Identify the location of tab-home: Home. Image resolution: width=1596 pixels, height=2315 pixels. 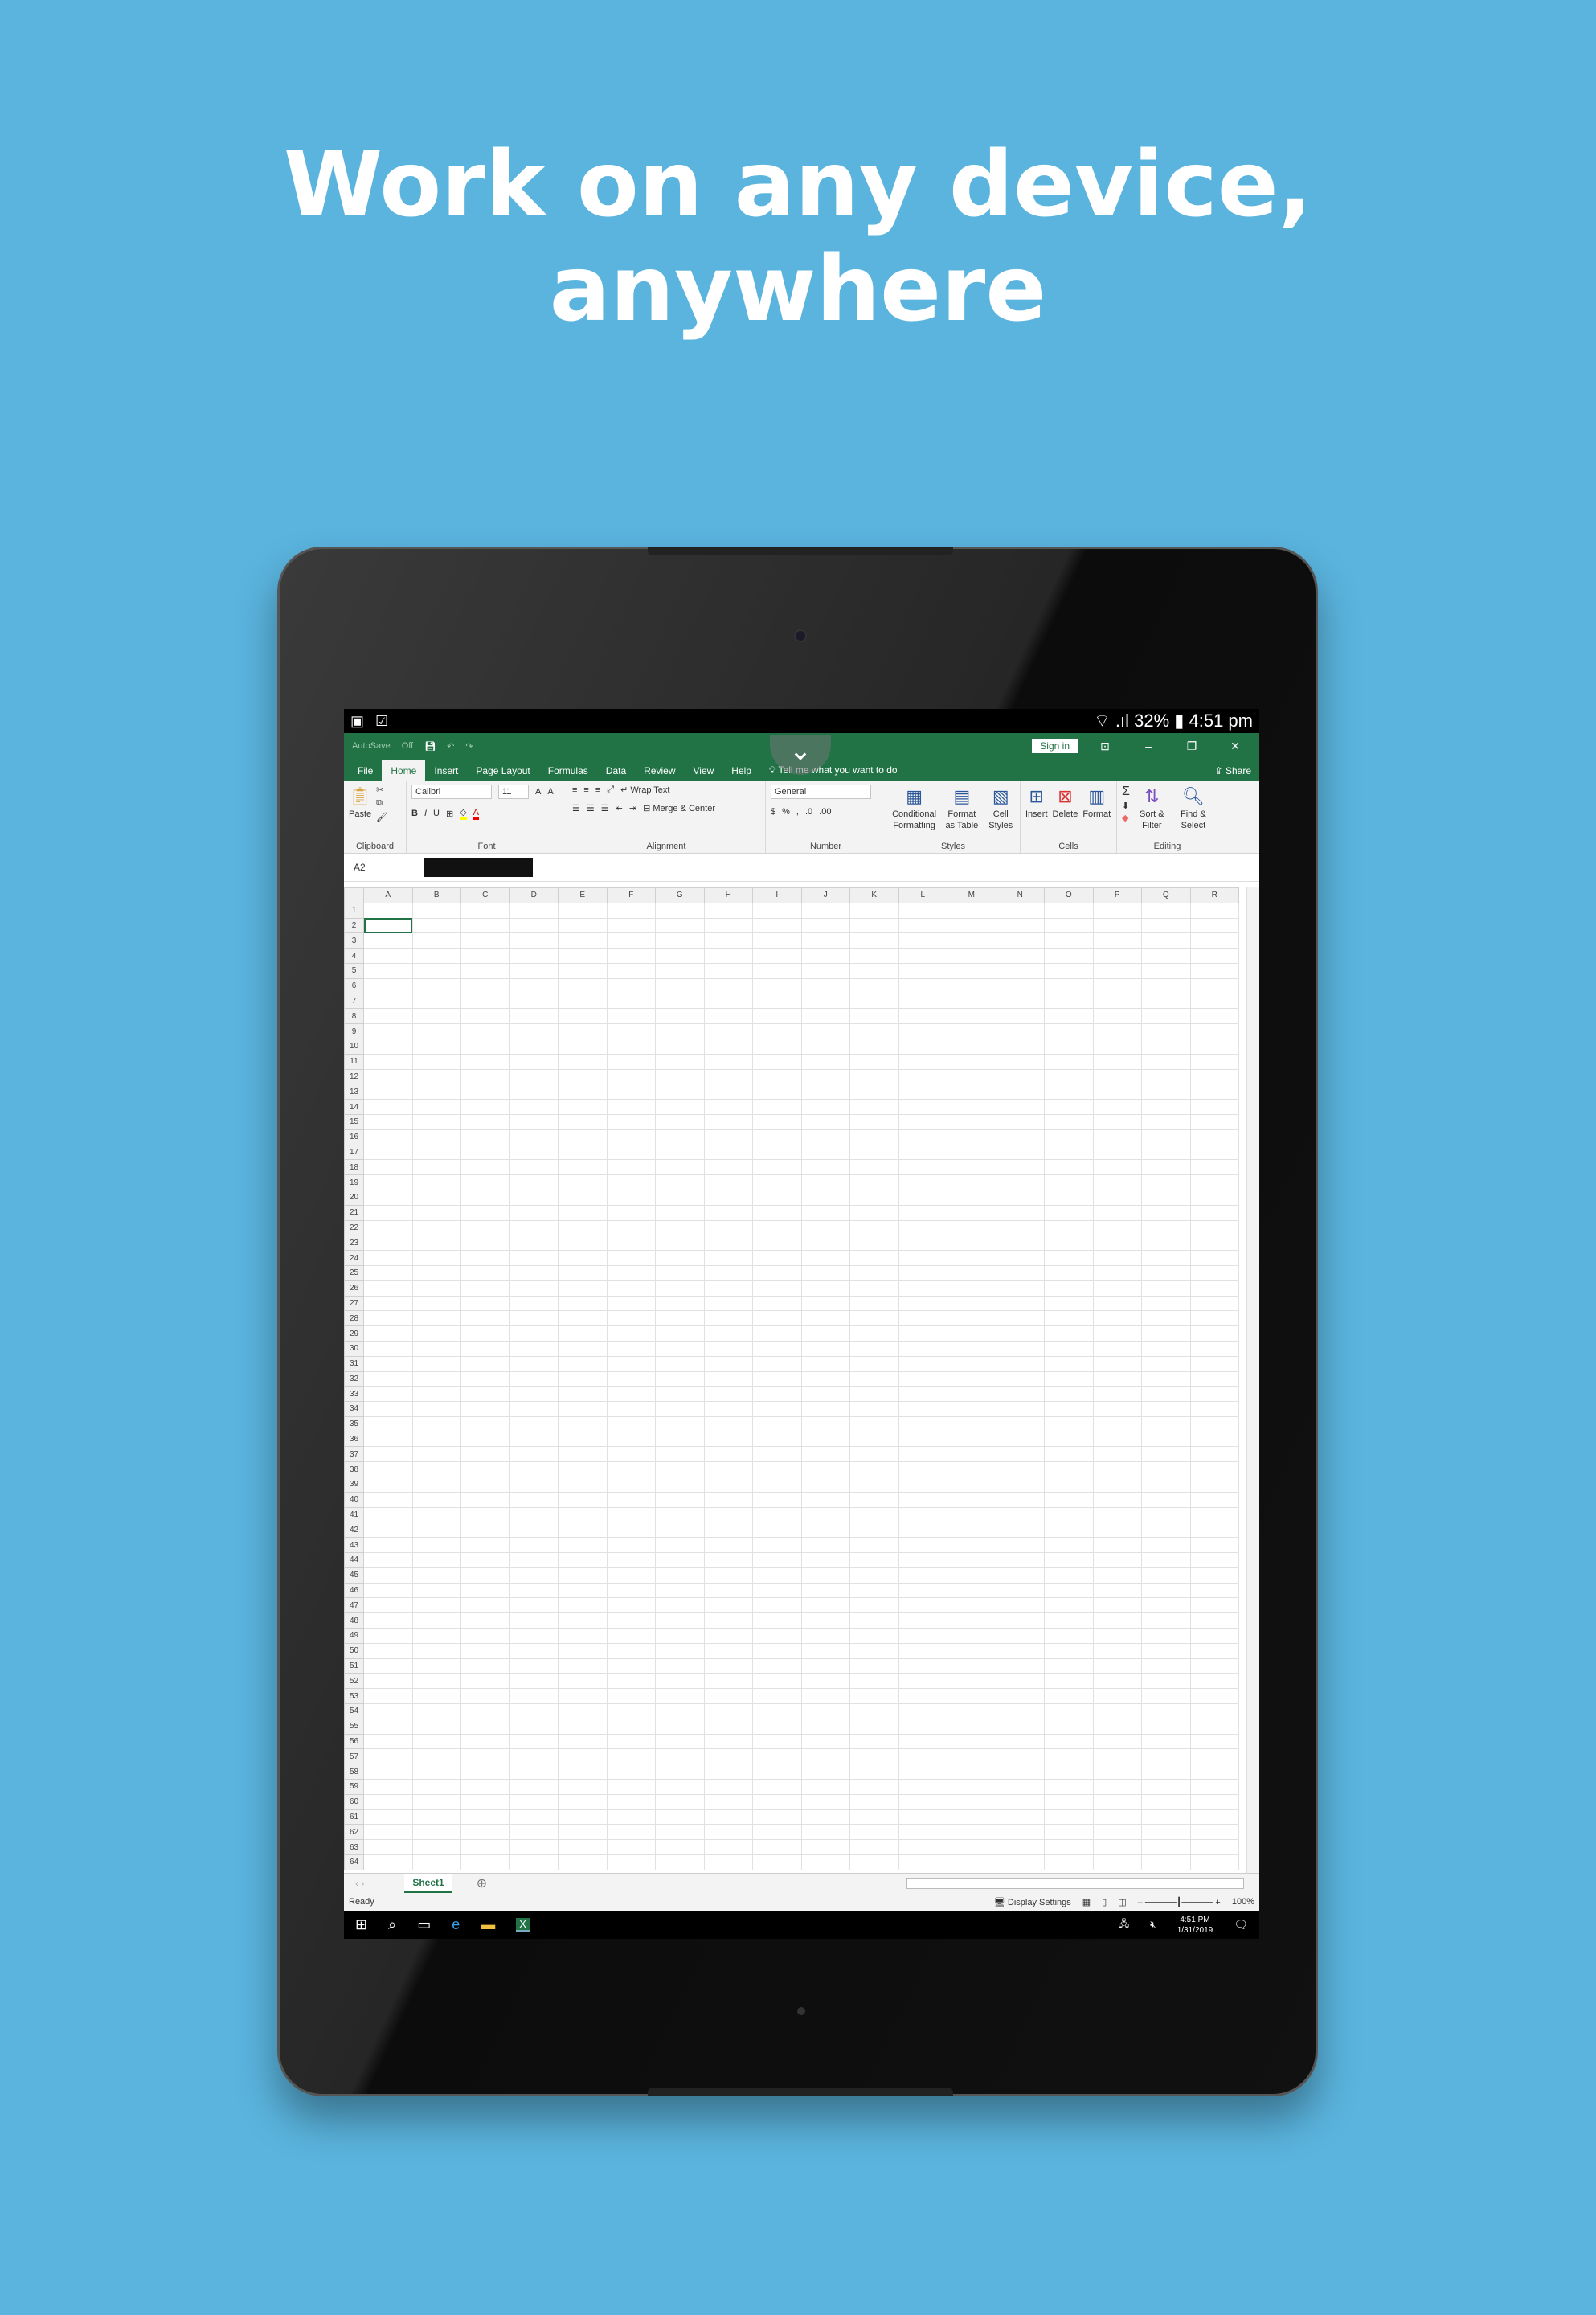
(404, 770).